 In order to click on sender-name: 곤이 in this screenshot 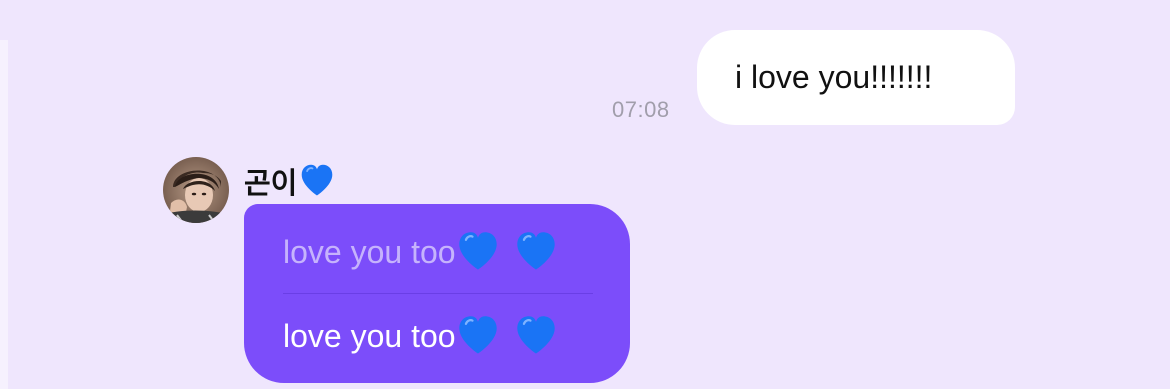, I will do `click(289, 181)`.